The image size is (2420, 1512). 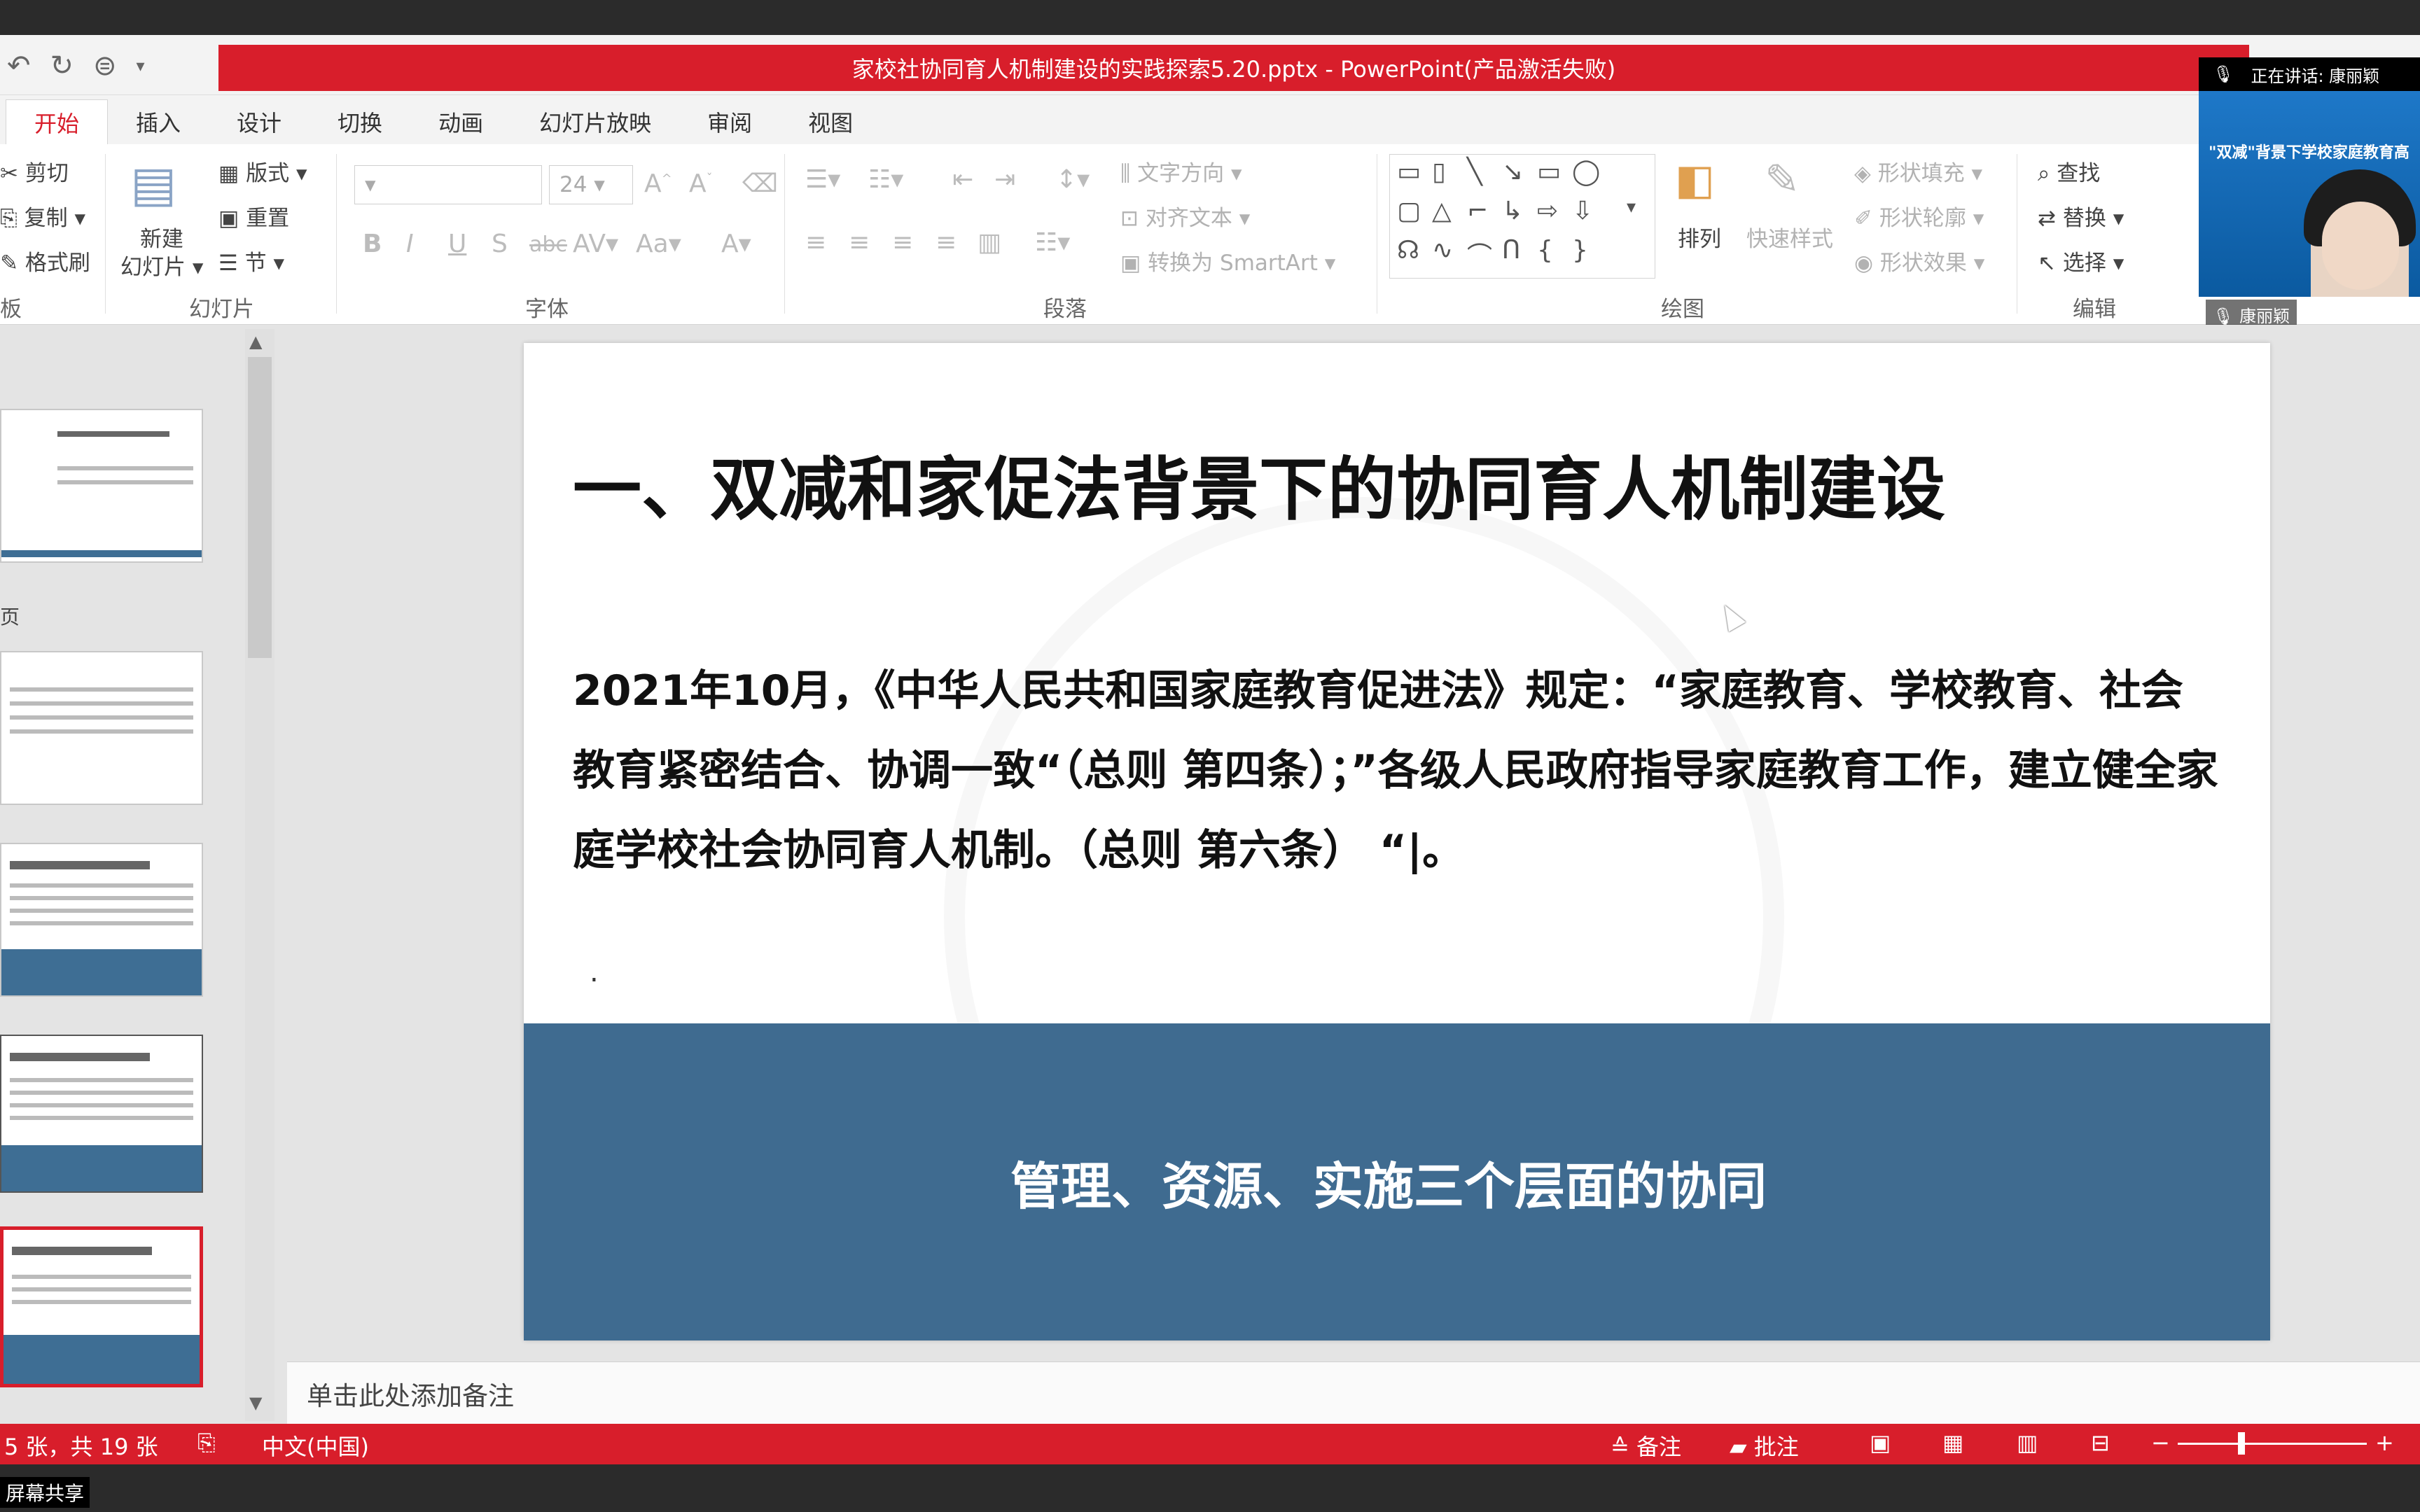 I want to click on vertical-textbox-icon: ▯, so click(x=1439, y=172).